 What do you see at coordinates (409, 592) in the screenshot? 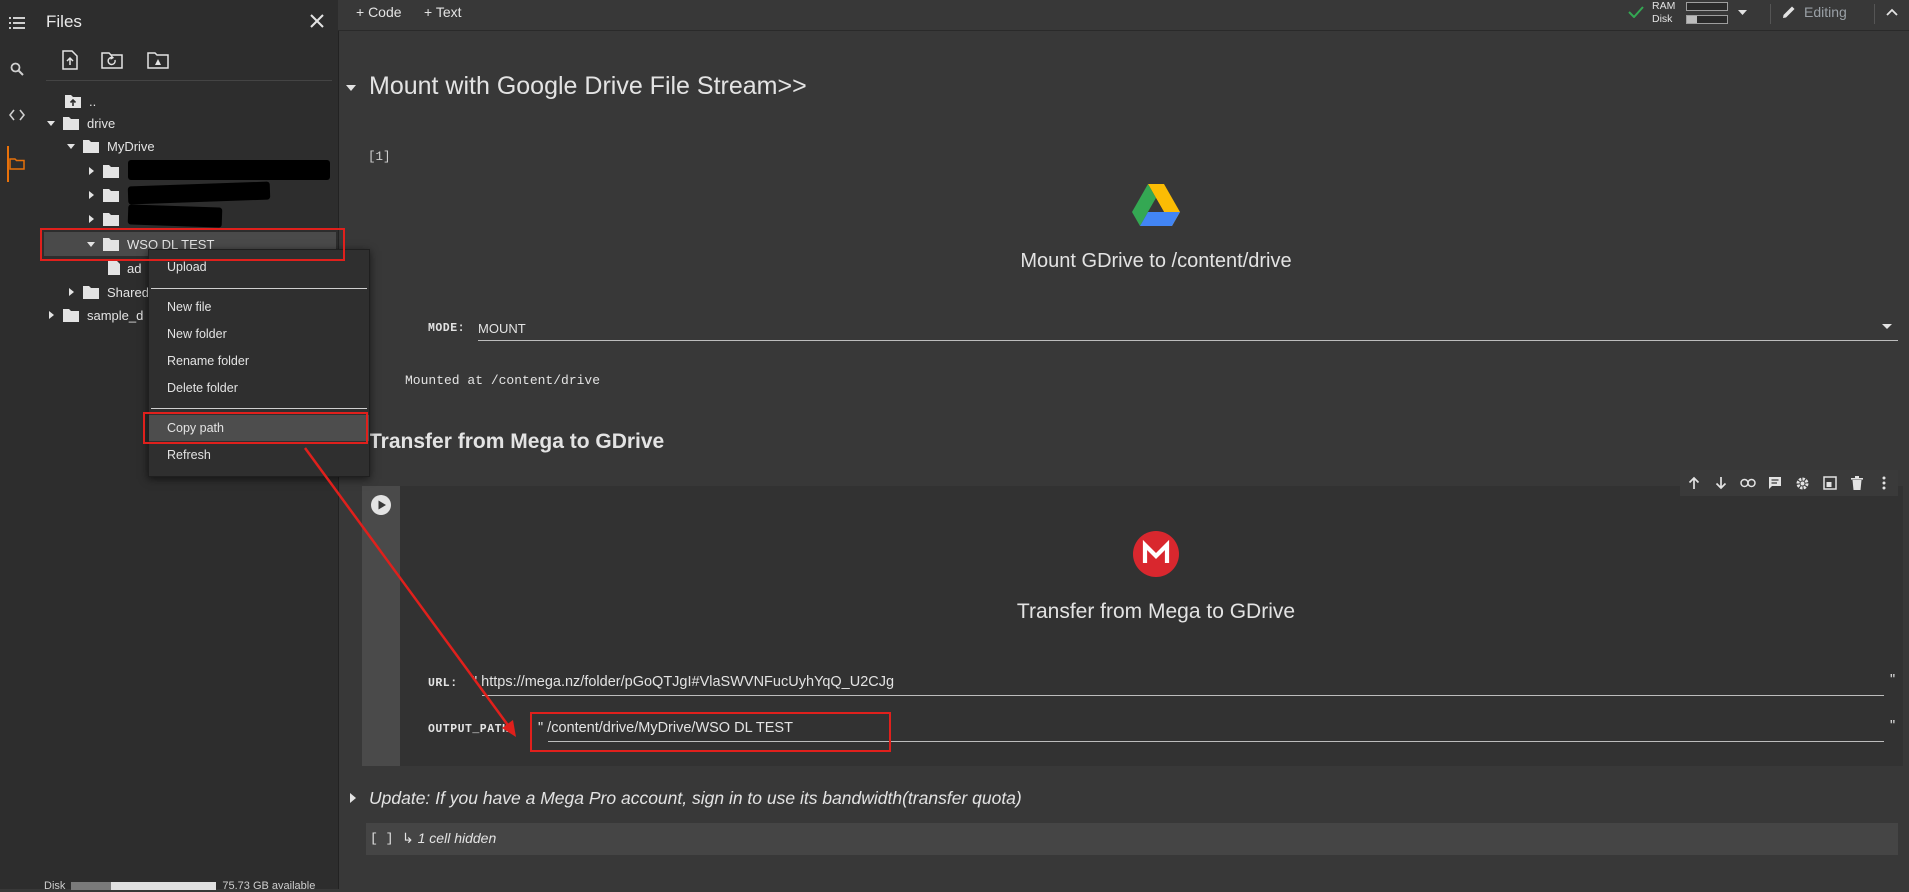
I see `annotation-arrow` at bounding box center [409, 592].